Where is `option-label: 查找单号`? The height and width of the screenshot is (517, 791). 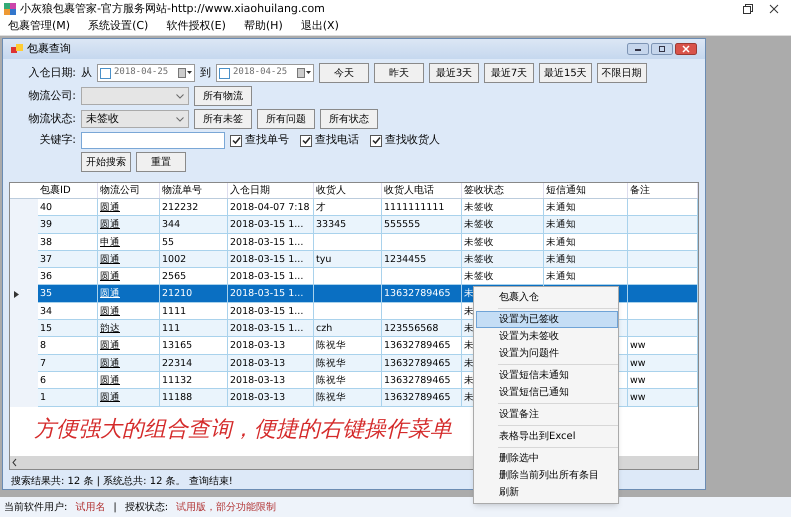
option-label: 查找单号 is located at coordinates (267, 140).